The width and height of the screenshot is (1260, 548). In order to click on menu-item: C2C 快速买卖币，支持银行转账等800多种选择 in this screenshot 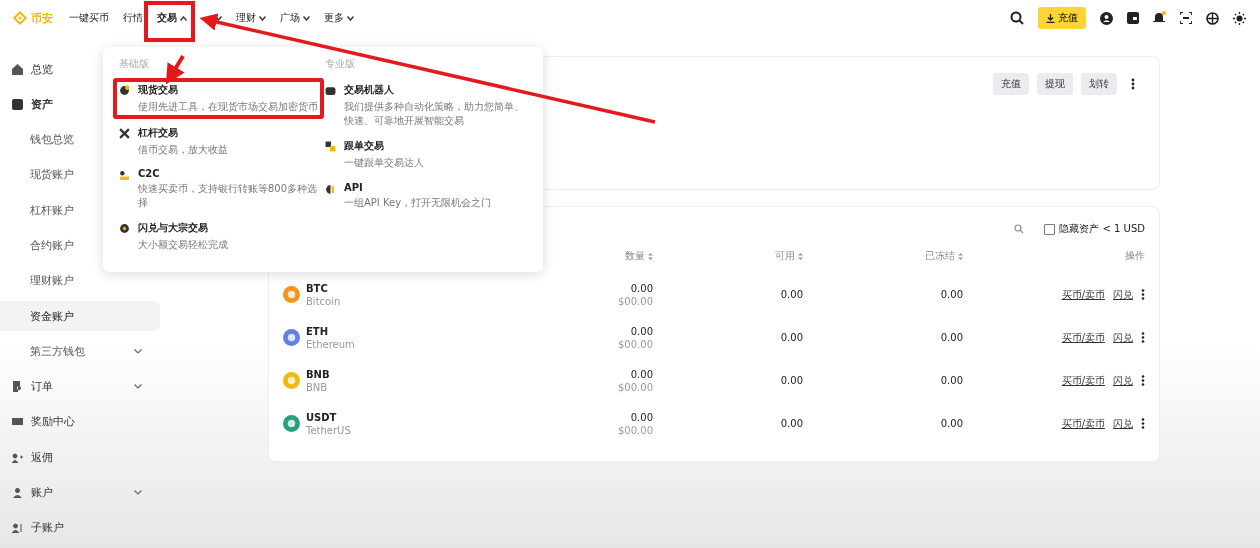, I will do `click(222, 188)`.